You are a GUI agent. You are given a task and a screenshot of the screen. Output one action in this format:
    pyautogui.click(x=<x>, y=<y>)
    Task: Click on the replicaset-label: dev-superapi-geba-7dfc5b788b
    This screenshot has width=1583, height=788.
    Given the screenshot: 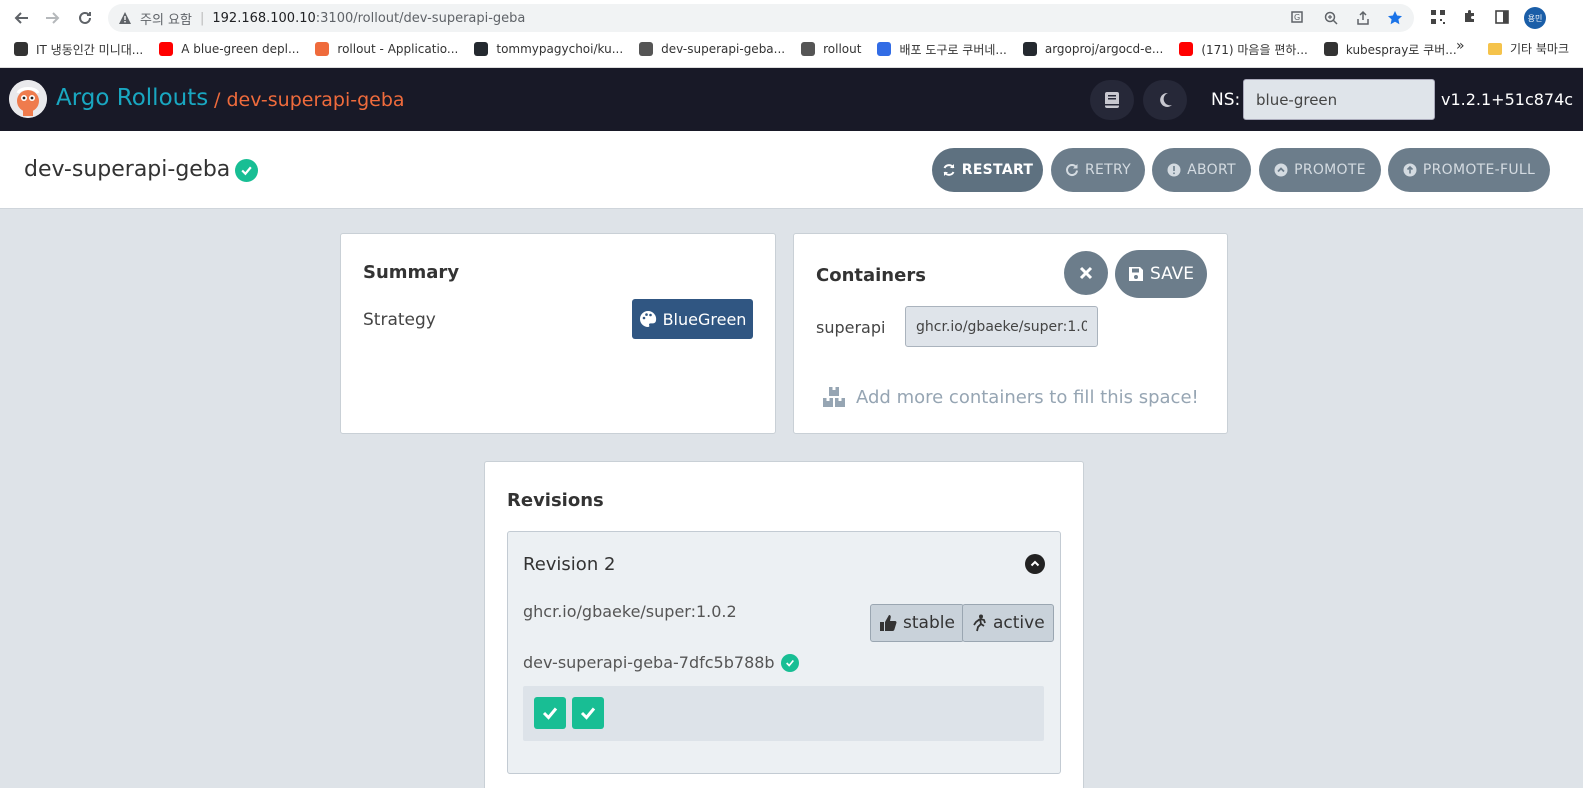 What is the action you would take?
    pyautogui.click(x=649, y=662)
    